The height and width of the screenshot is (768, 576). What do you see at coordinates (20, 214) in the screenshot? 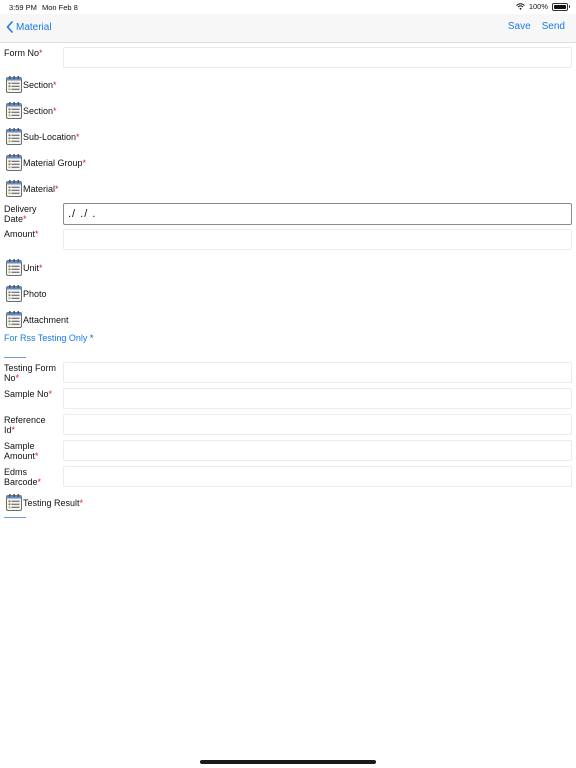
I see `delivery-date-label: Delivery Date*` at bounding box center [20, 214].